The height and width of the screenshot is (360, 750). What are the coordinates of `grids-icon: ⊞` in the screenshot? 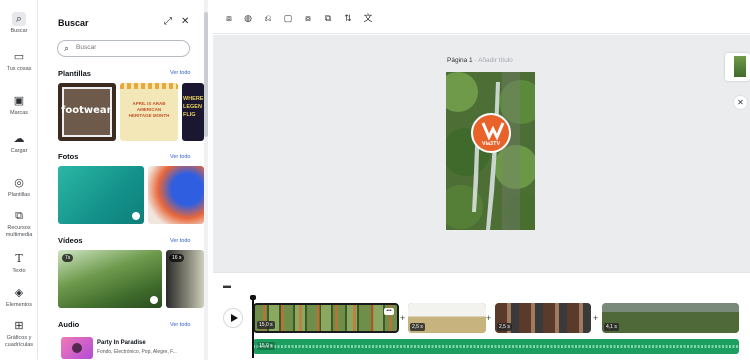 It's located at (19, 326).